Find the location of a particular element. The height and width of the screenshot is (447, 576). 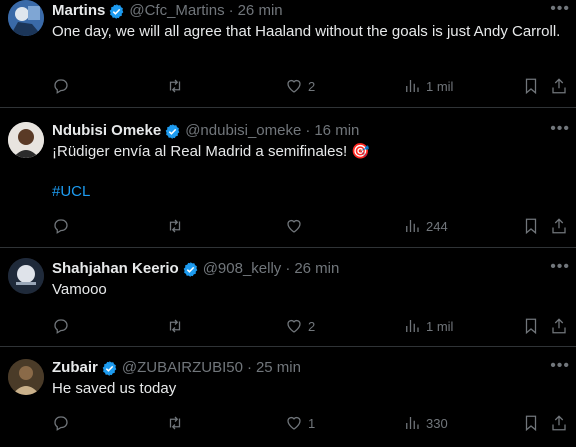

like-button is located at coordinates (296, 226).